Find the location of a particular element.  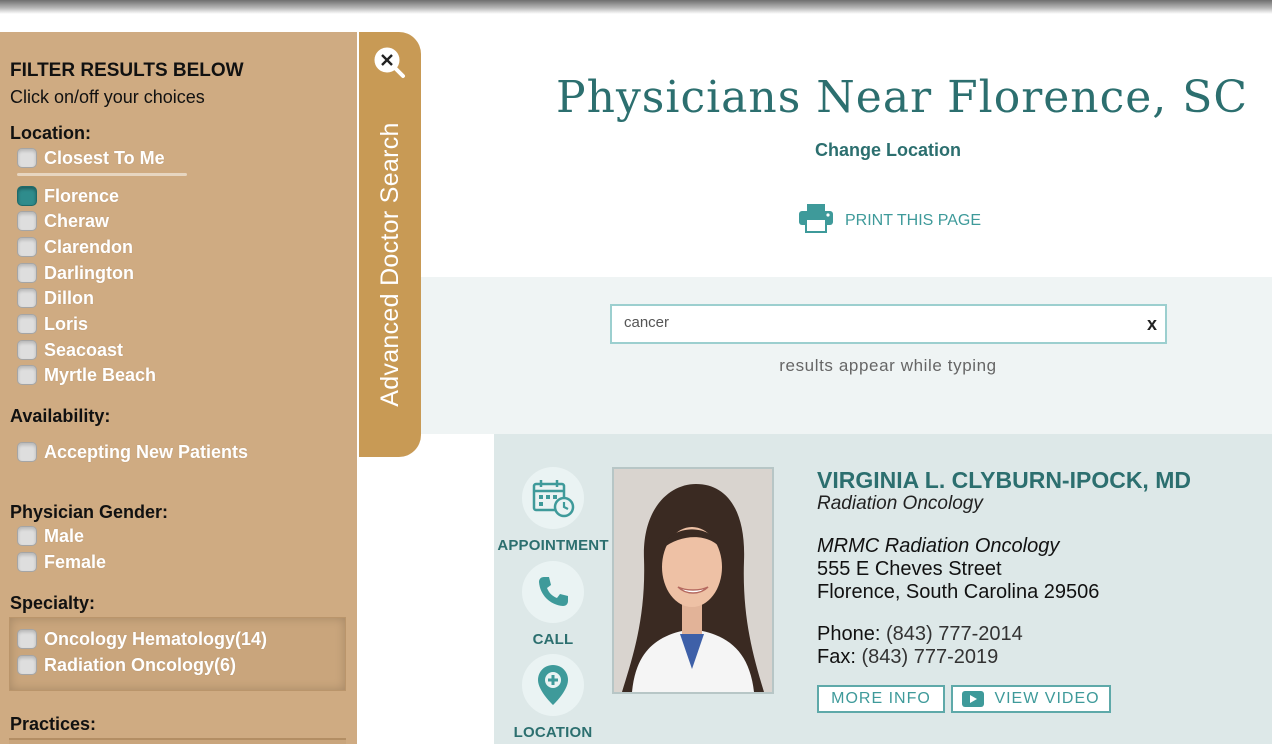

practice-name: MRMC Radiation Oncology is located at coordinates (938, 546).